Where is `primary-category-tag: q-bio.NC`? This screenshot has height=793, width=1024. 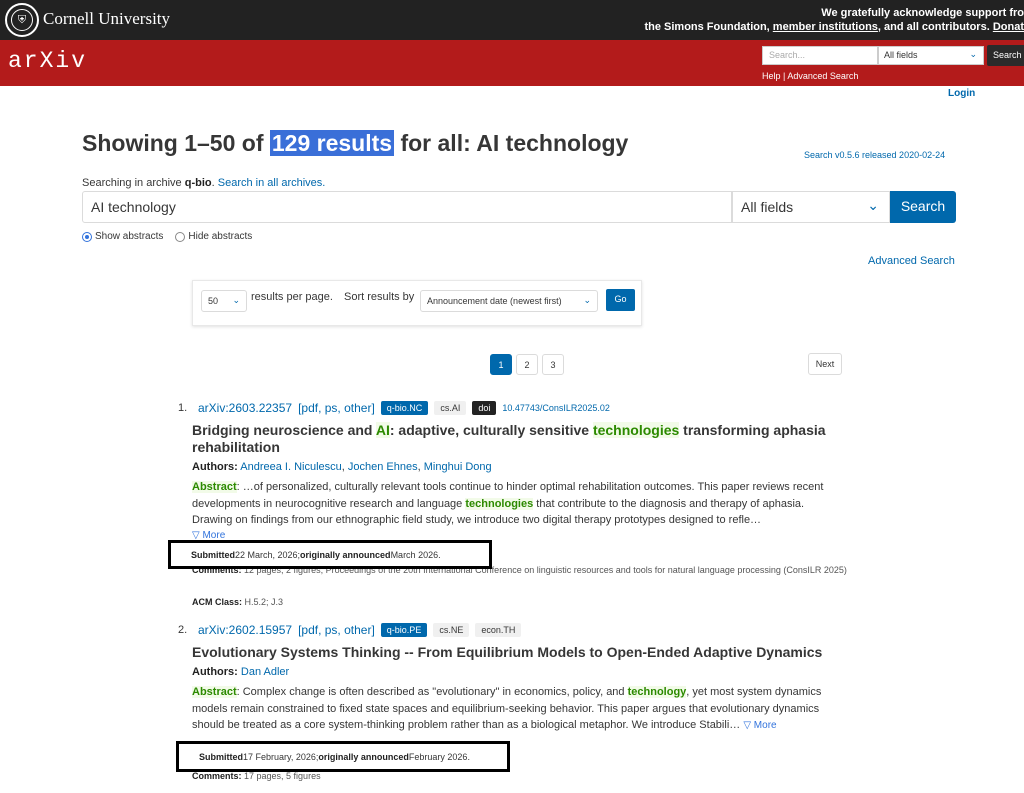
primary-category-tag: q-bio.NC is located at coordinates (404, 408).